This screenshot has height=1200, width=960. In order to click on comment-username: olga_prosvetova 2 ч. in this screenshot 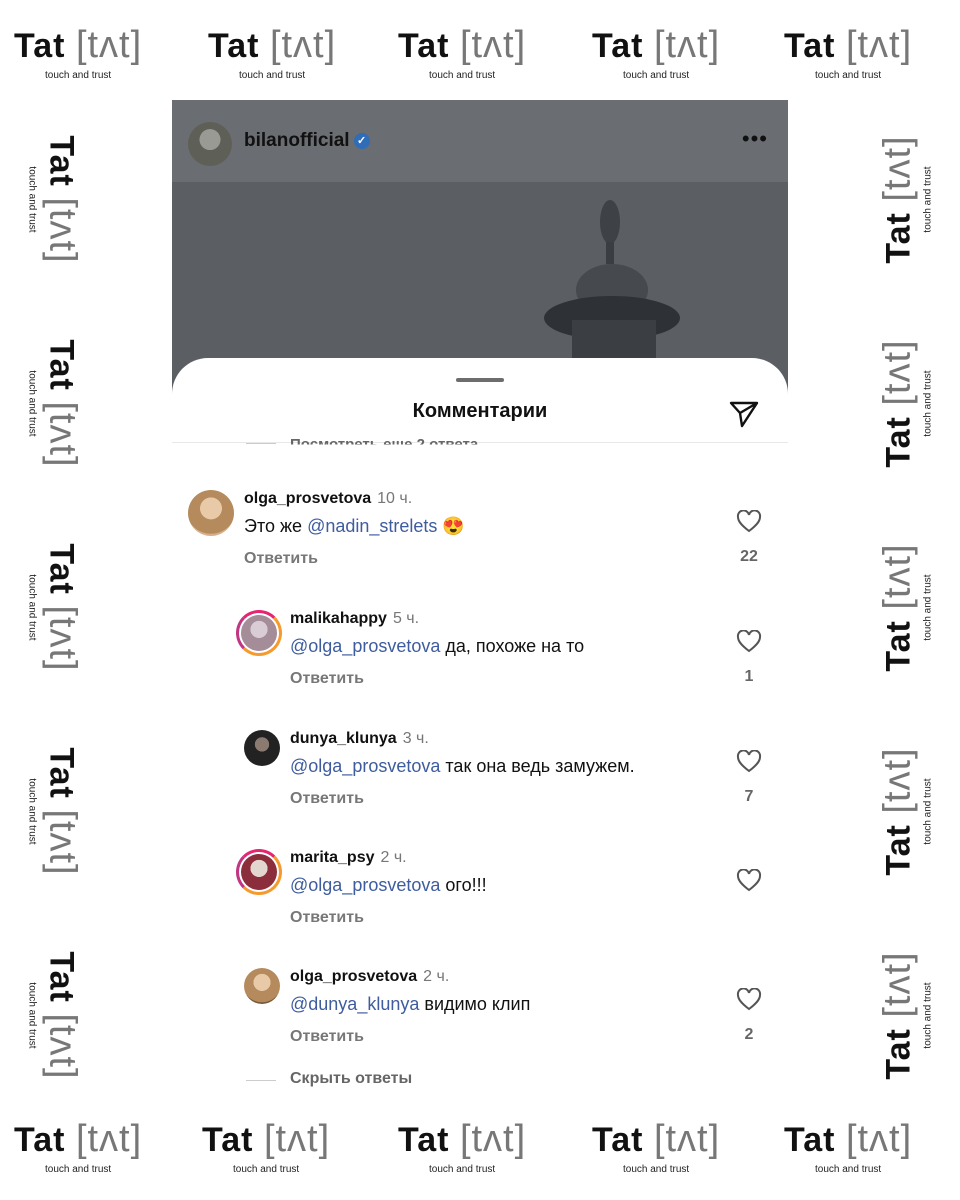, I will do `click(369, 977)`.